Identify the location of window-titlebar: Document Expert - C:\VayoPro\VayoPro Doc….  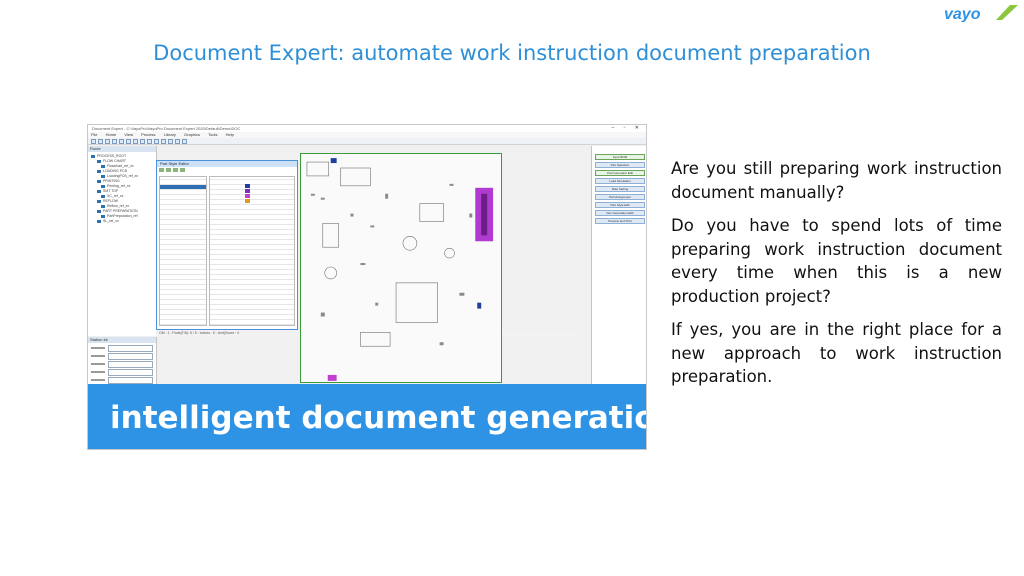
(367, 128).